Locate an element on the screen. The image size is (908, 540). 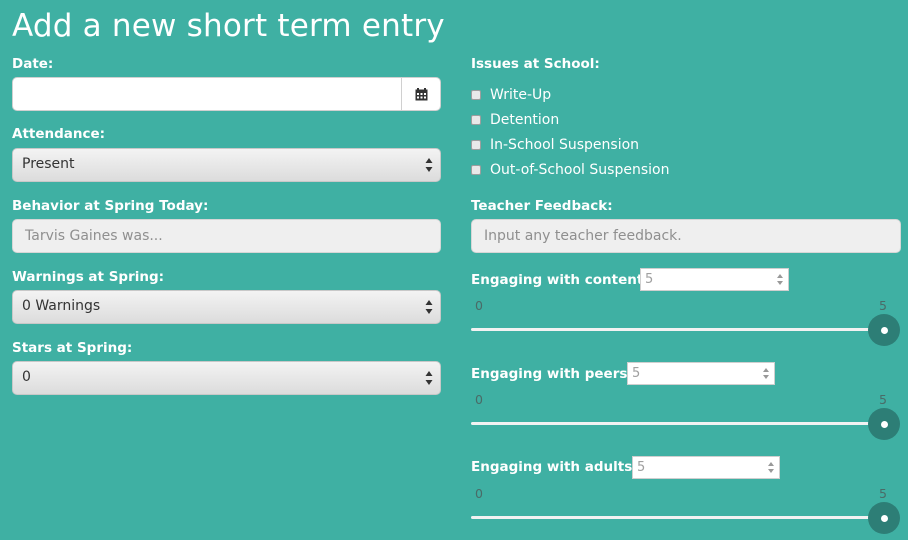
issues-label: Issues at School: is located at coordinates (535, 64).